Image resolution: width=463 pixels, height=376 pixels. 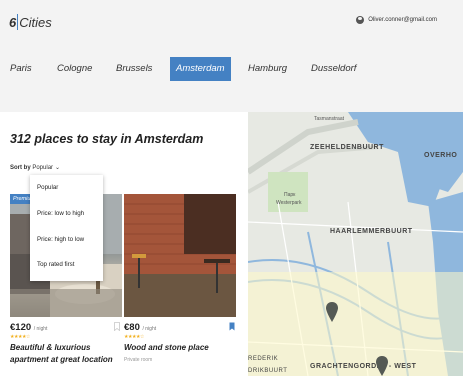 What do you see at coordinates (18, 22) in the screenshot?
I see `logo-divider` at bounding box center [18, 22].